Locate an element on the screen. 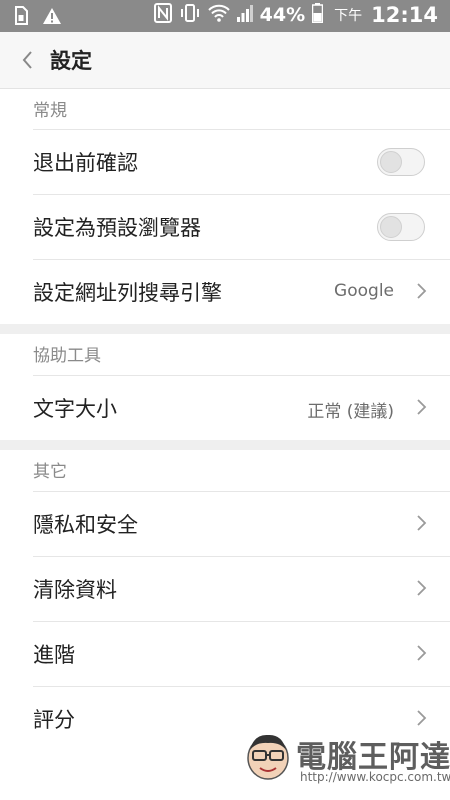 The width and height of the screenshot is (450, 800). row-label: 清除資料 is located at coordinates (75, 590).